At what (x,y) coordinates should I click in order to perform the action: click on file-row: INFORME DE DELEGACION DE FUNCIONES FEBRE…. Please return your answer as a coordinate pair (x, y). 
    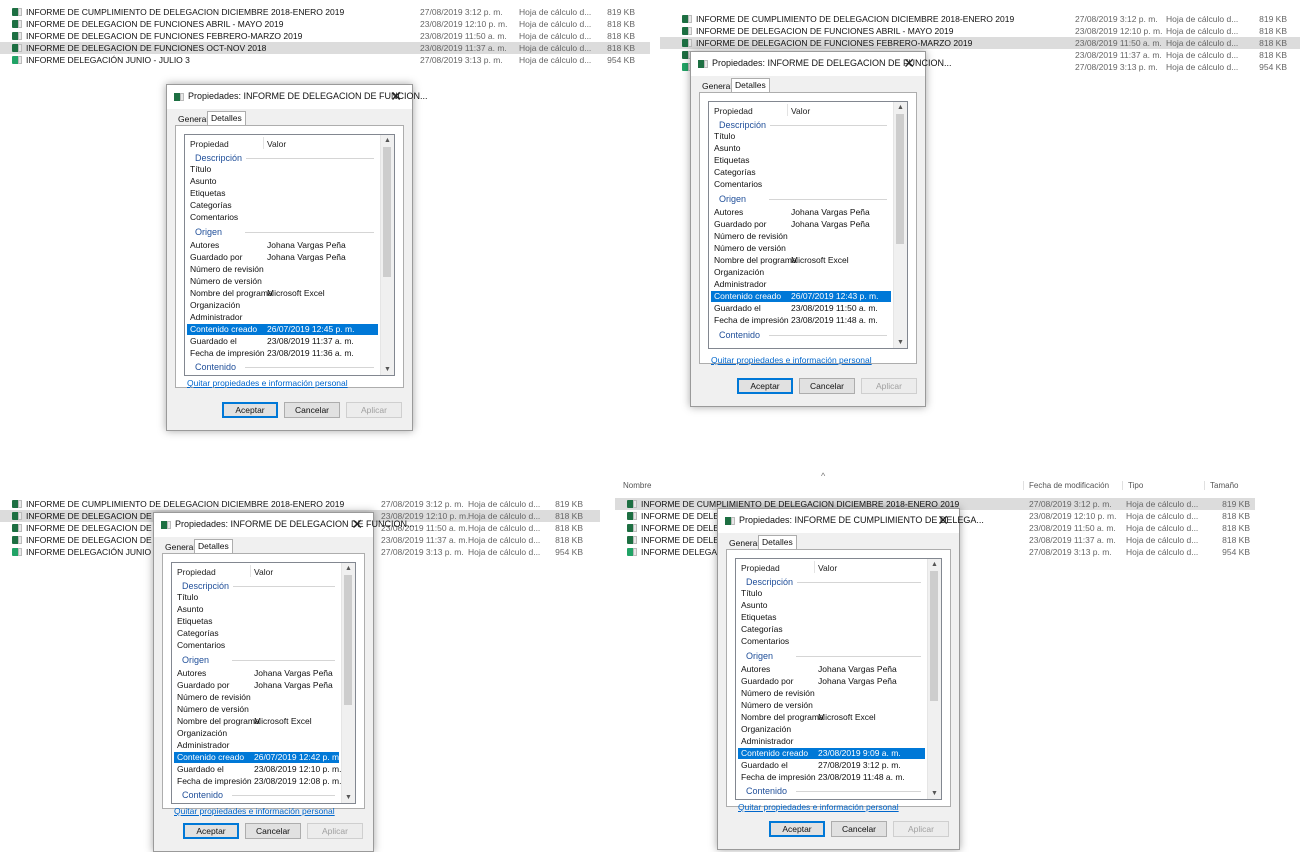
    Looking at the image, I should click on (325, 36).